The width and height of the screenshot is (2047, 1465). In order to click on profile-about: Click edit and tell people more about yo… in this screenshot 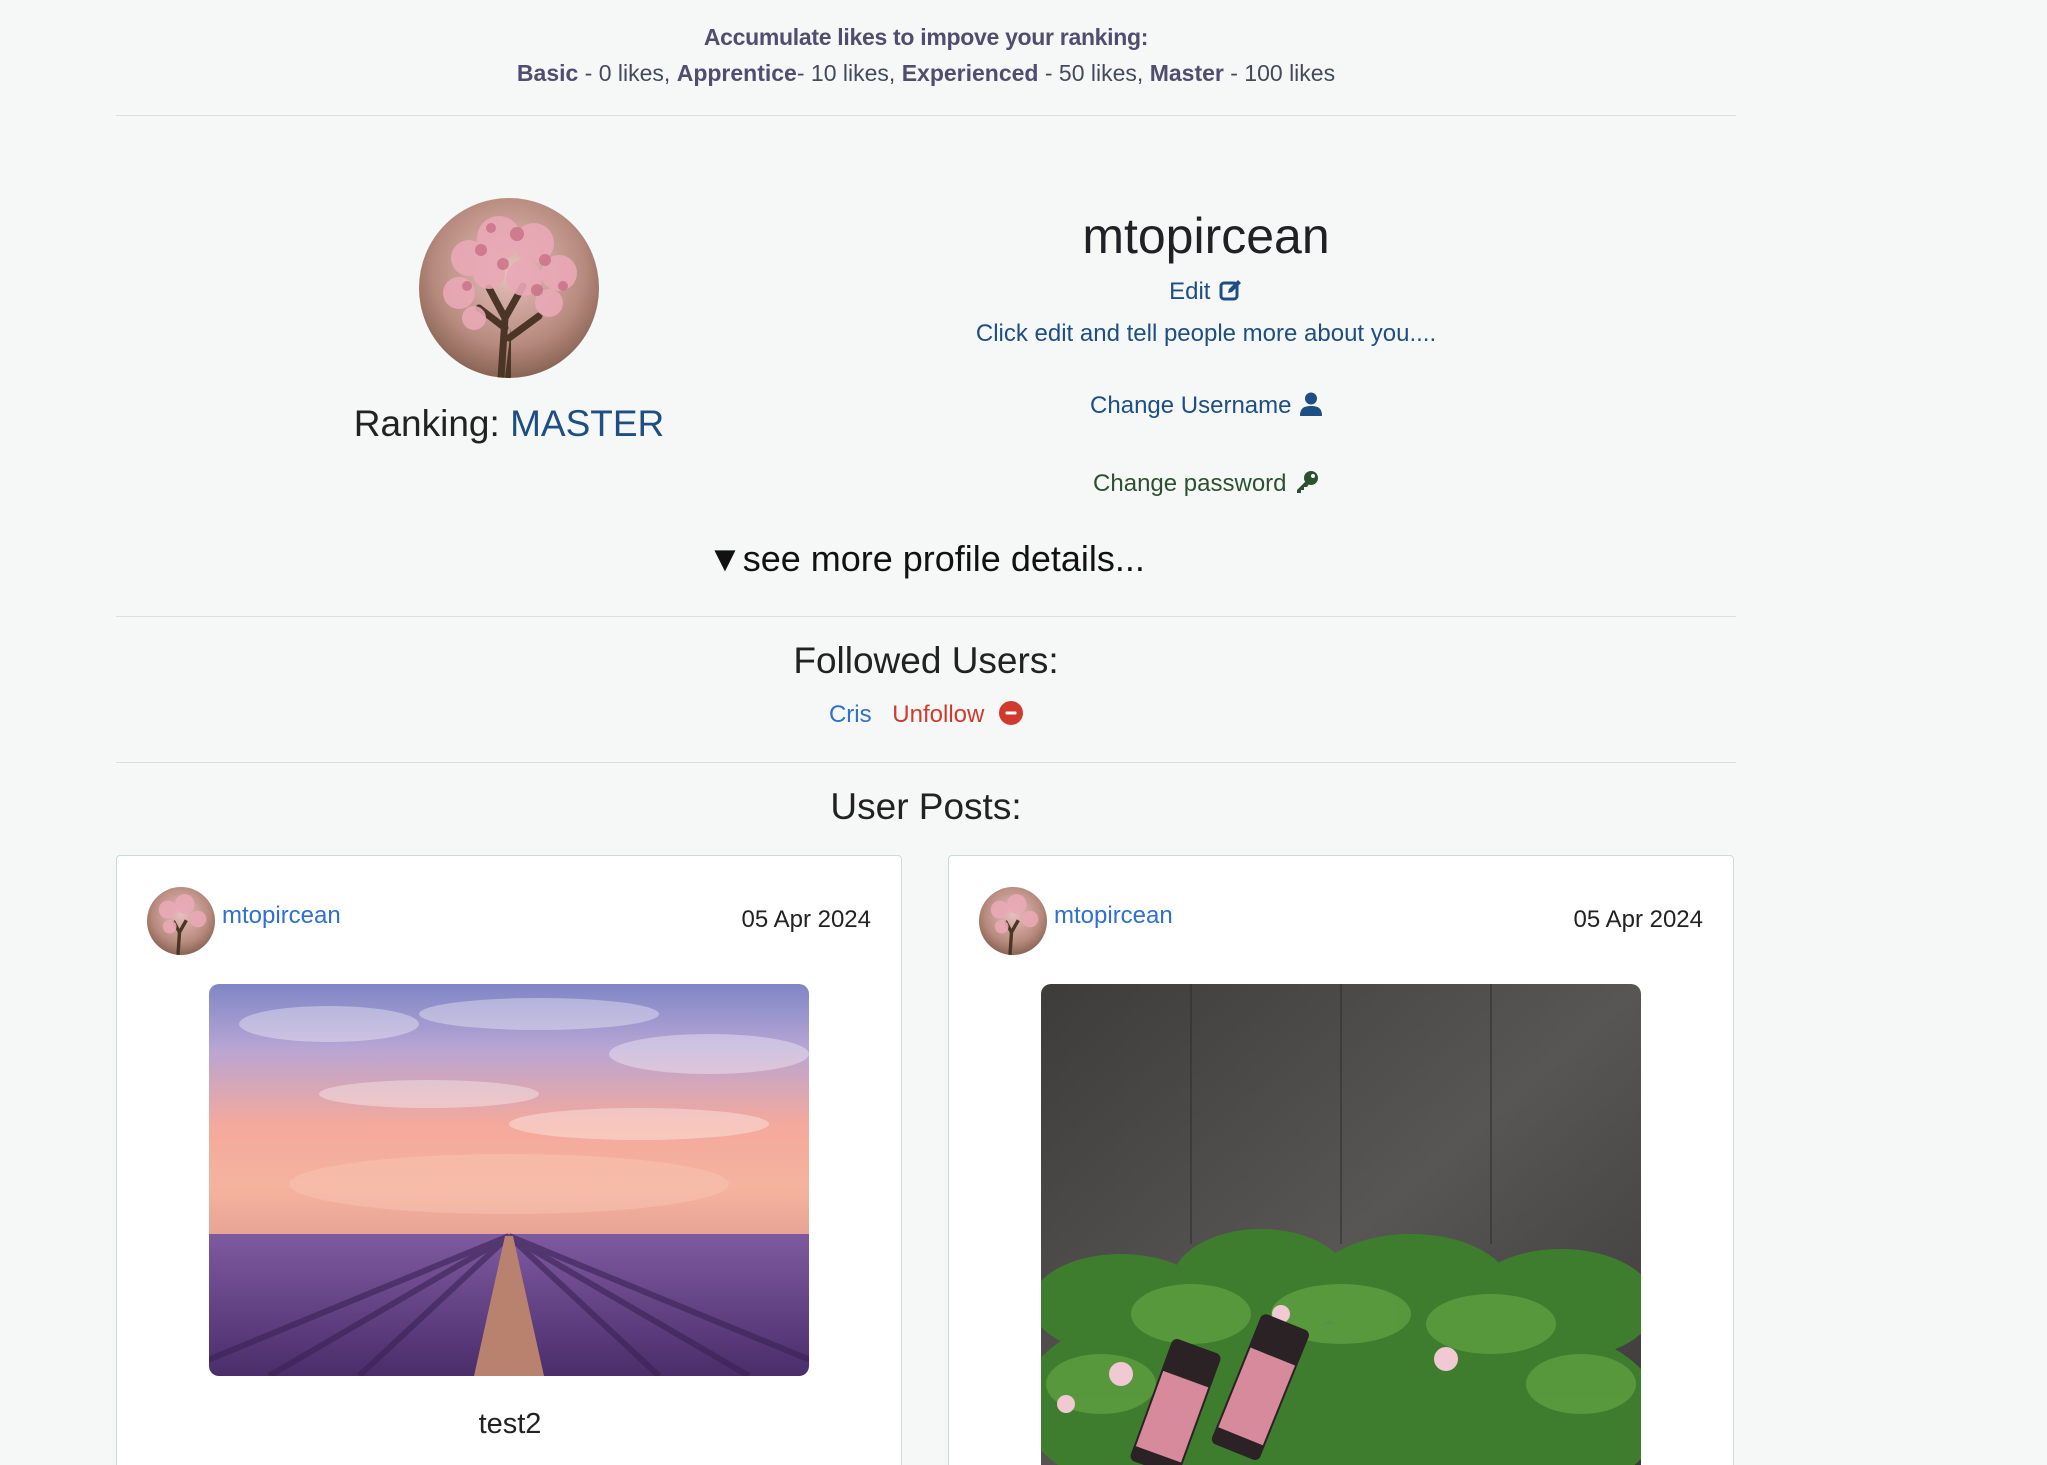, I will do `click(1206, 333)`.